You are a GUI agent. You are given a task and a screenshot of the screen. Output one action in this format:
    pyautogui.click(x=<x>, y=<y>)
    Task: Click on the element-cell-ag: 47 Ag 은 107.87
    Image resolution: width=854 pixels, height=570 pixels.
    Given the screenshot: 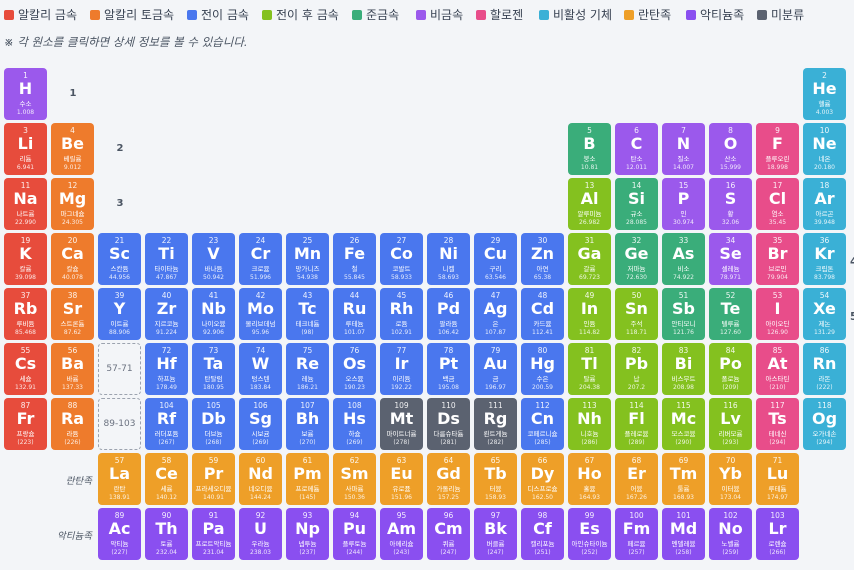 What is the action you would take?
    pyautogui.click(x=495, y=314)
    